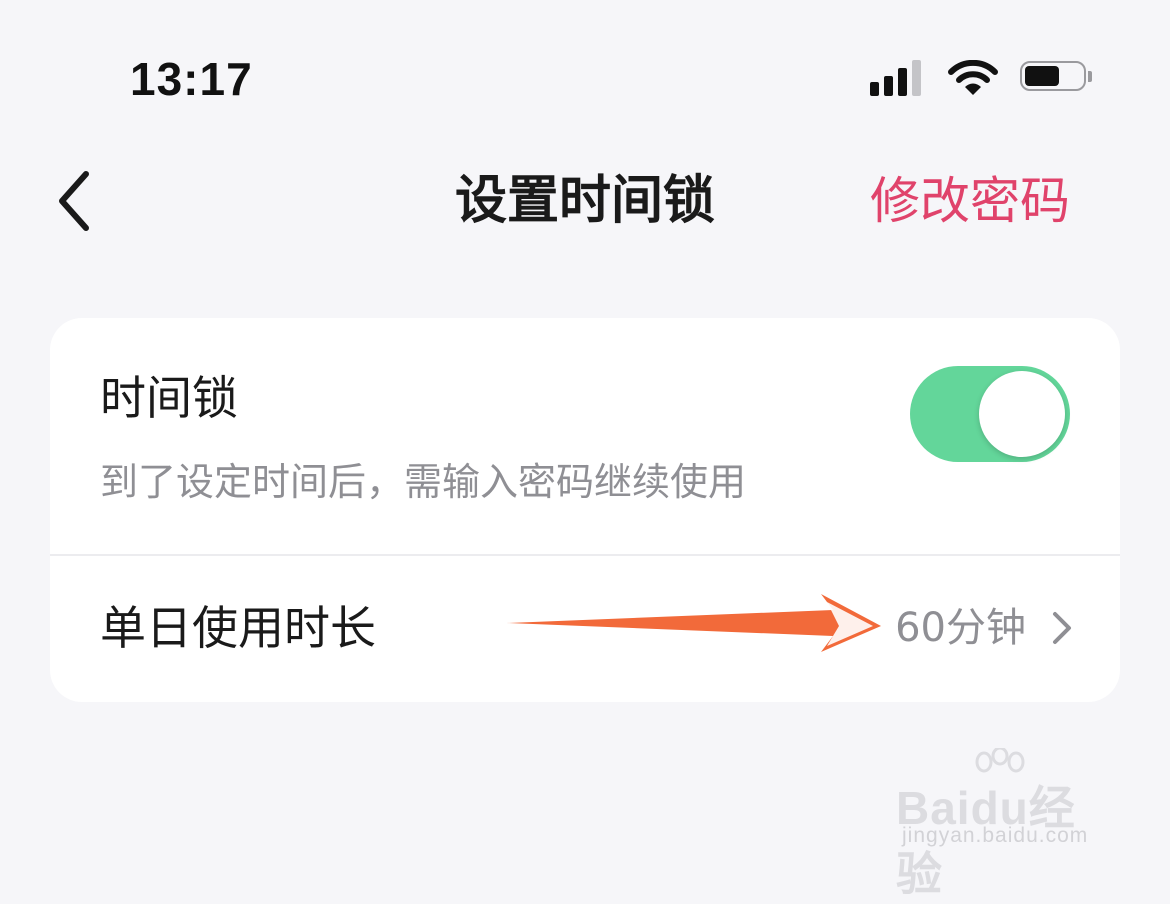  What do you see at coordinates (970, 201) in the screenshot?
I see `change-password-button: 修改密码` at bounding box center [970, 201].